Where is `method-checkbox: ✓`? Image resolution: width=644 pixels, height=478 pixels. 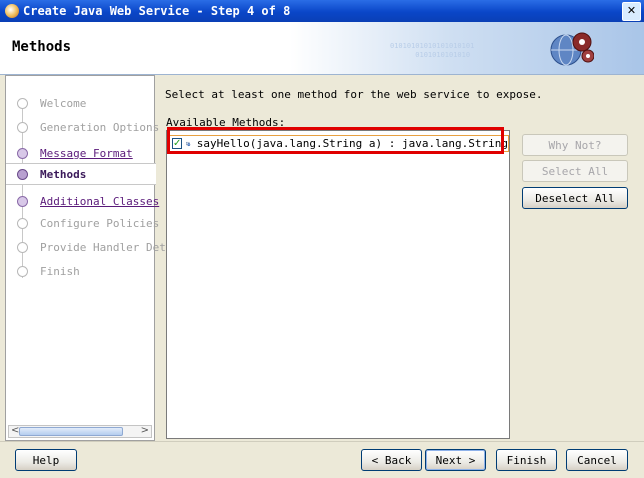
method-checkbox: ✓ is located at coordinates (177, 143).